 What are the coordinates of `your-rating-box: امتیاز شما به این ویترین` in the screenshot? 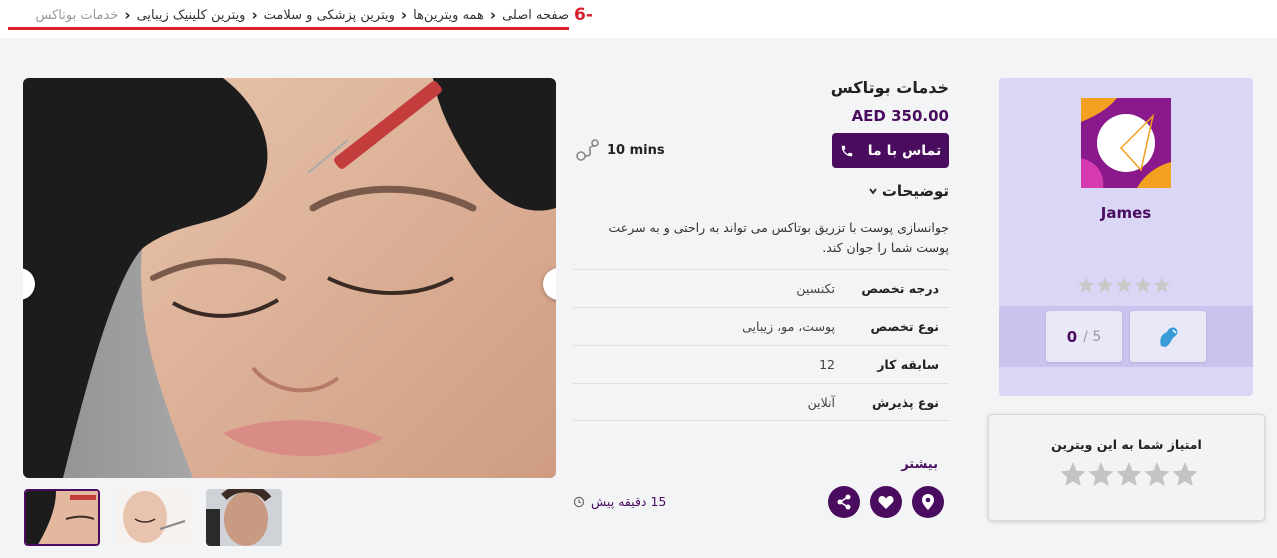 It's located at (1126, 467).